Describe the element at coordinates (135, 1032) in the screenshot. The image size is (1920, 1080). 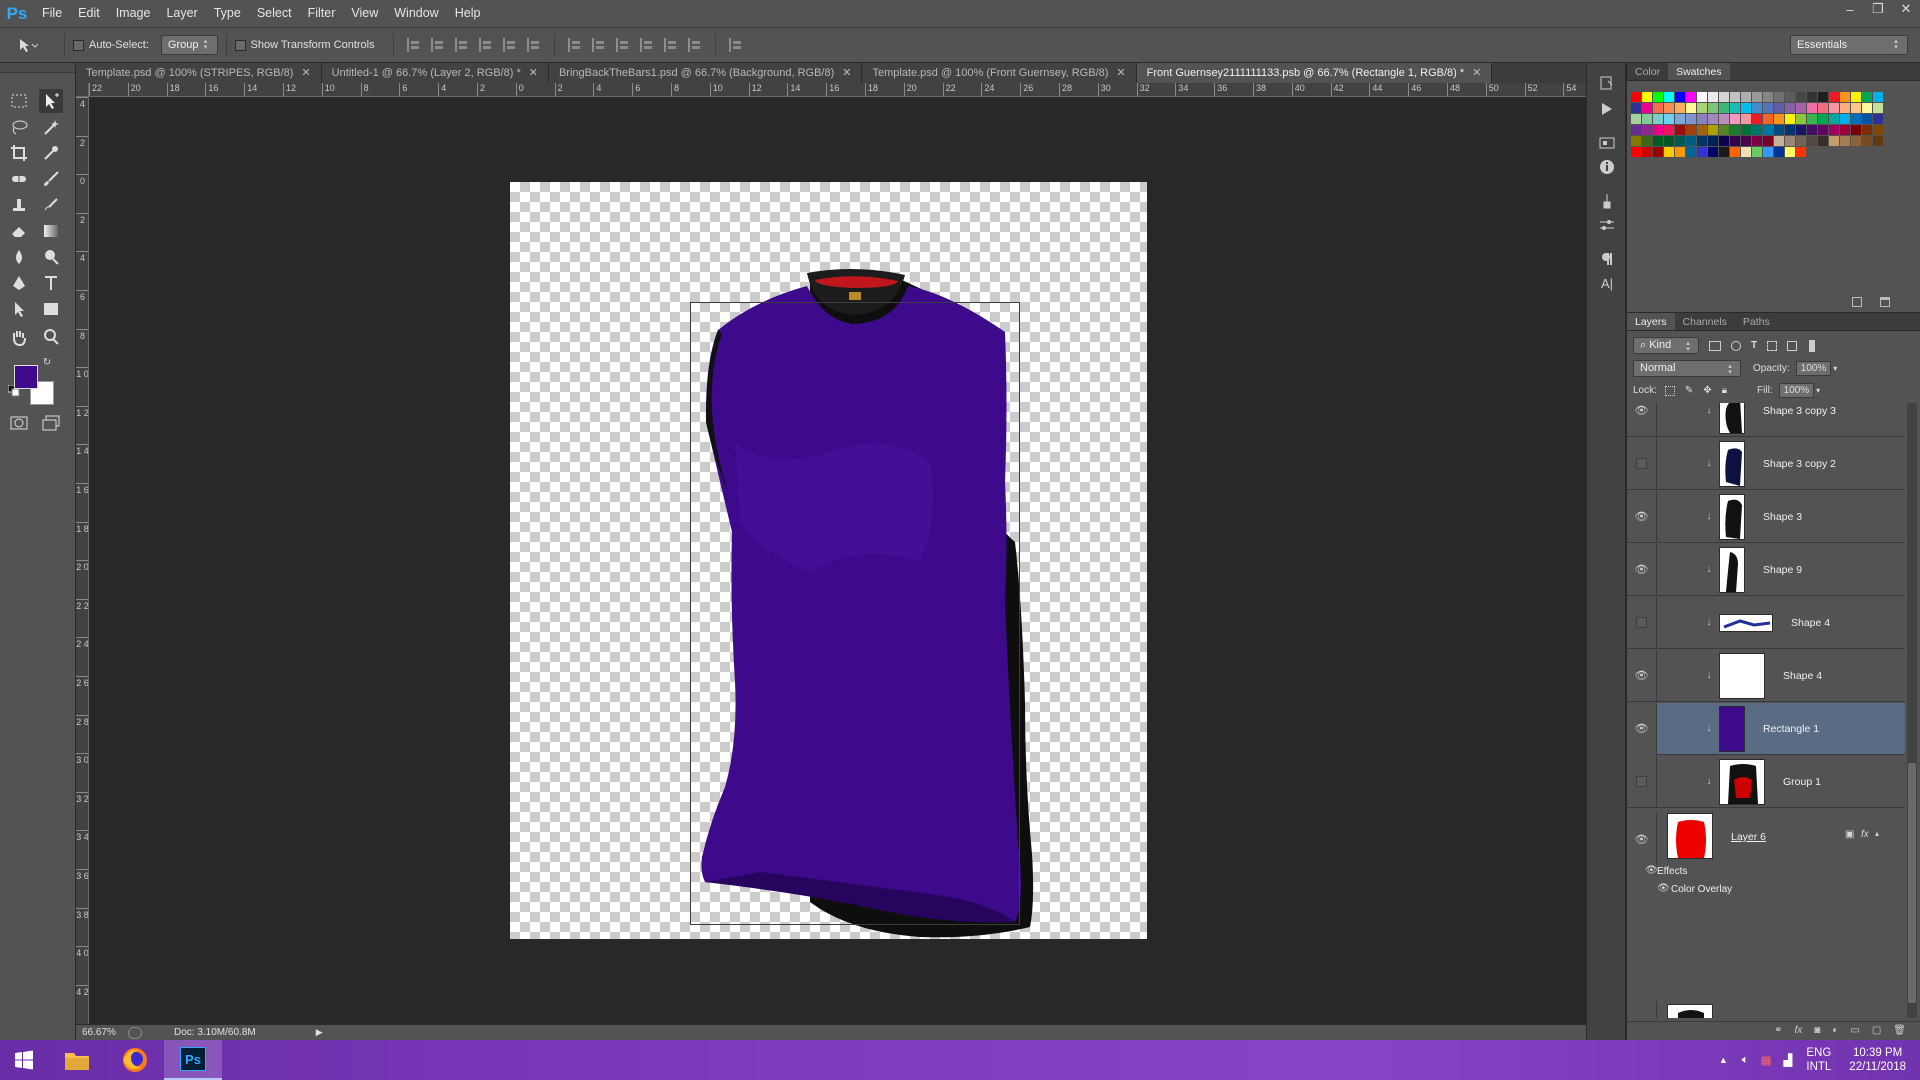
I see `status-info-icon` at that location.